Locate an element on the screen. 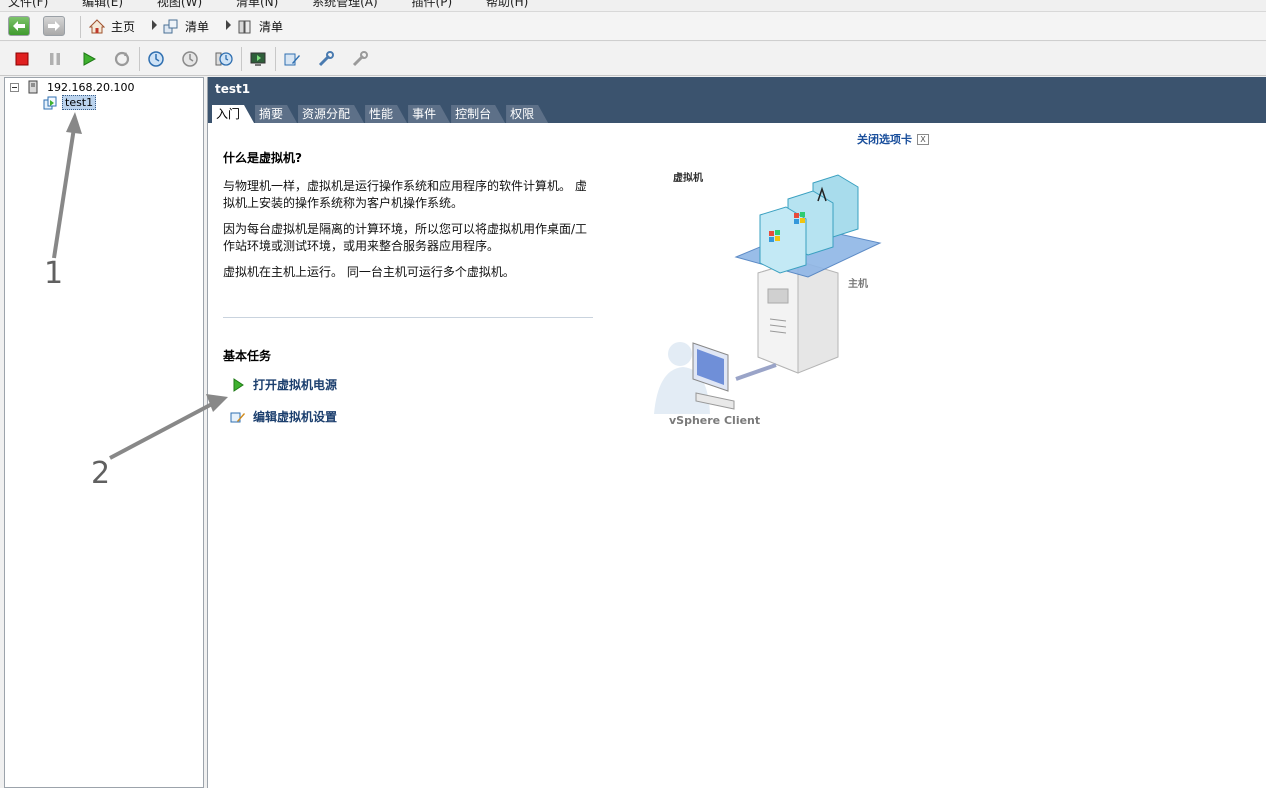 The height and width of the screenshot is (788, 1266). stop-icon is located at coordinates (22, 59).